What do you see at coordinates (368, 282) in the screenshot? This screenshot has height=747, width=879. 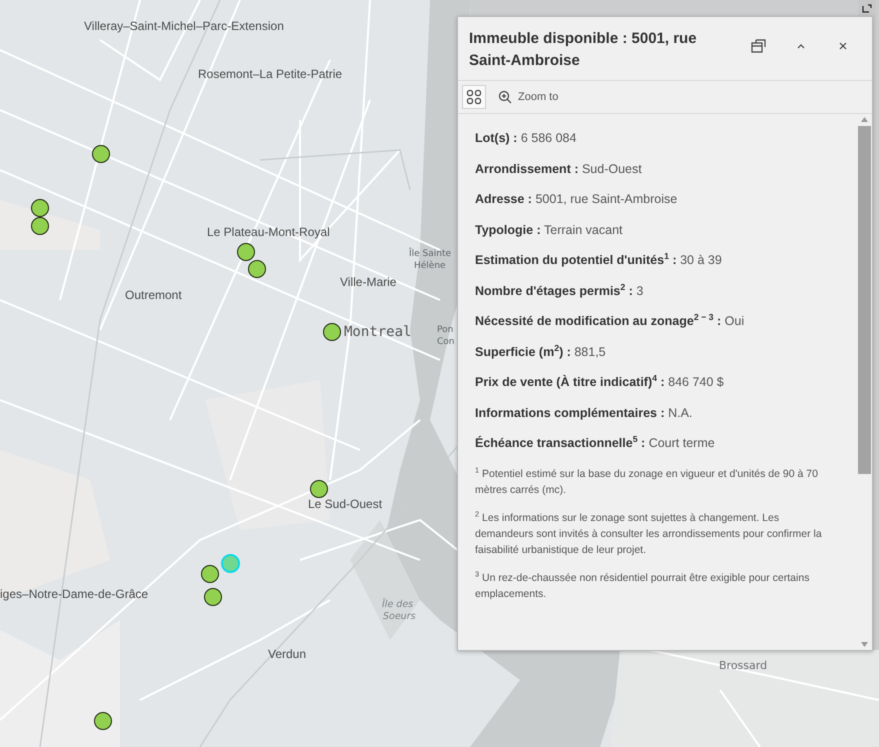 I see `map-label: Ville-Marie` at bounding box center [368, 282].